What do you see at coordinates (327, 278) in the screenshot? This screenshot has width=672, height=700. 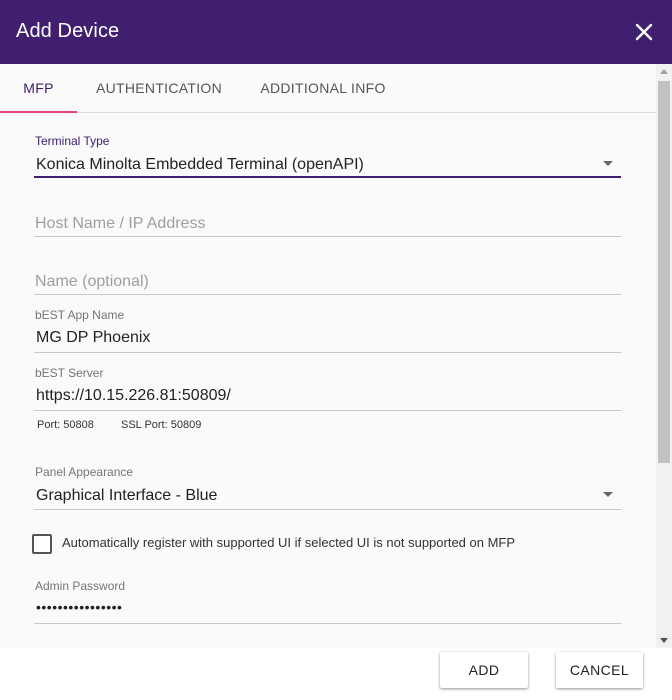 I see `name-input: Name (optional)` at bounding box center [327, 278].